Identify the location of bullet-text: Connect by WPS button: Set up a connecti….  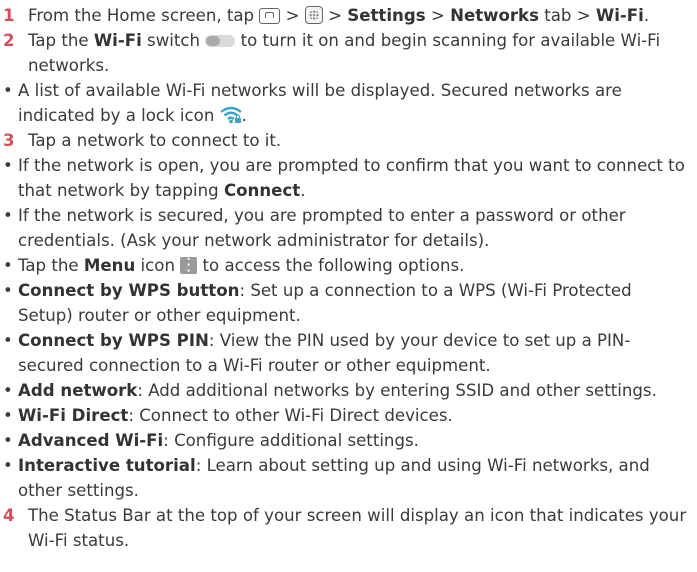
(325, 303).